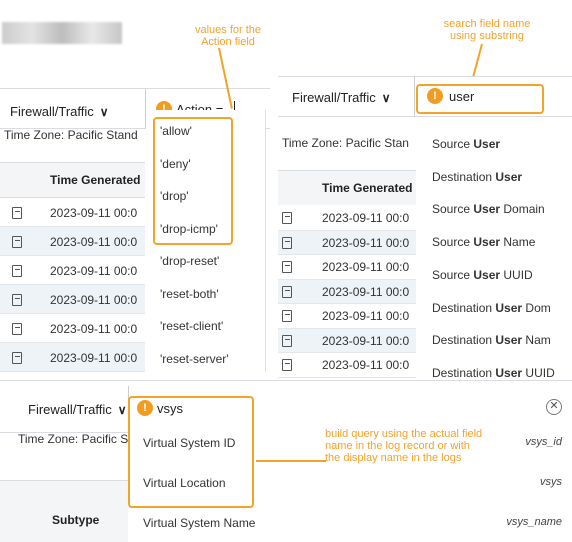 The height and width of the screenshot is (542, 572). I want to click on annotation-values: values for the Action field, so click(228, 36).